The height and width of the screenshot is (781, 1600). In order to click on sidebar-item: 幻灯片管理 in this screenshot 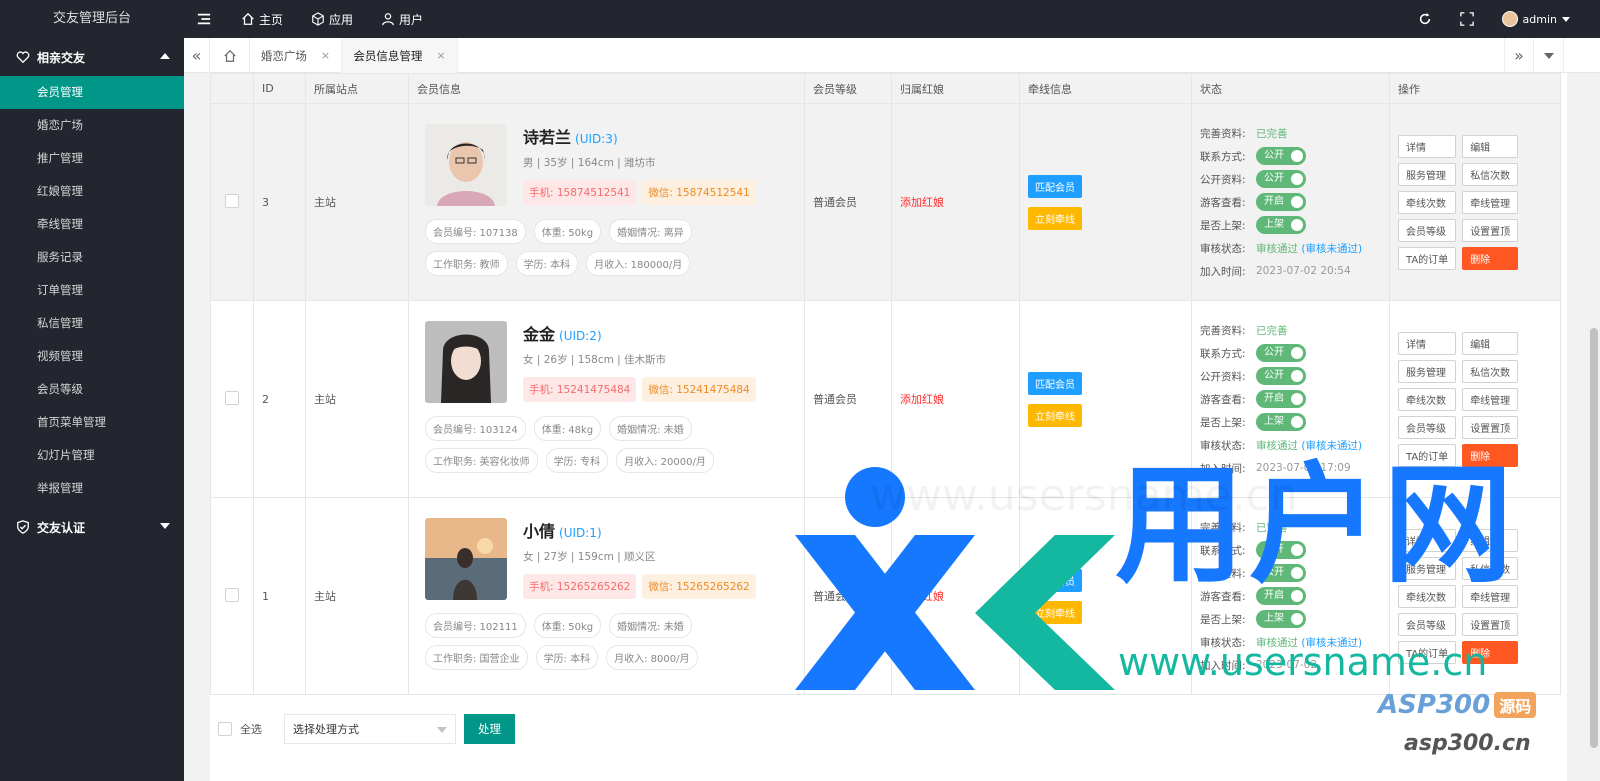, I will do `click(92, 455)`.